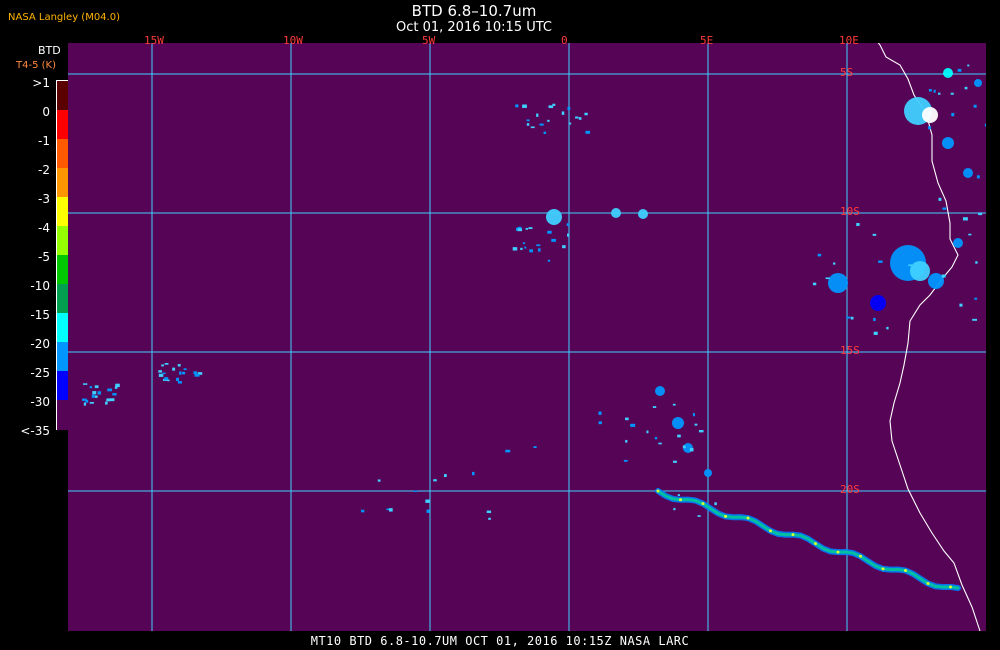 This screenshot has width=1000, height=650. Describe the element at coordinates (474, 11) in the screenshot. I see `map-title: BTD 6.8–10.7um` at that location.